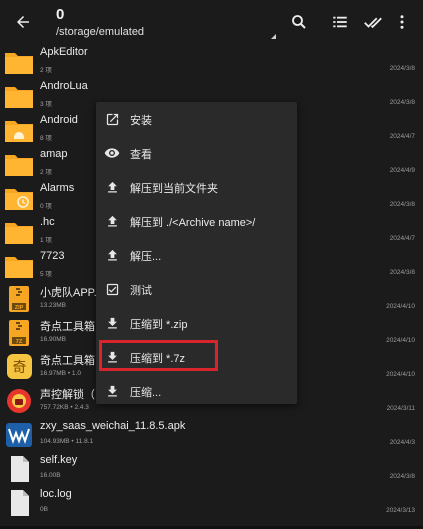 The image size is (423, 529). Describe the element at coordinates (54, 154) in the screenshot. I see `file-name: amap` at that location.